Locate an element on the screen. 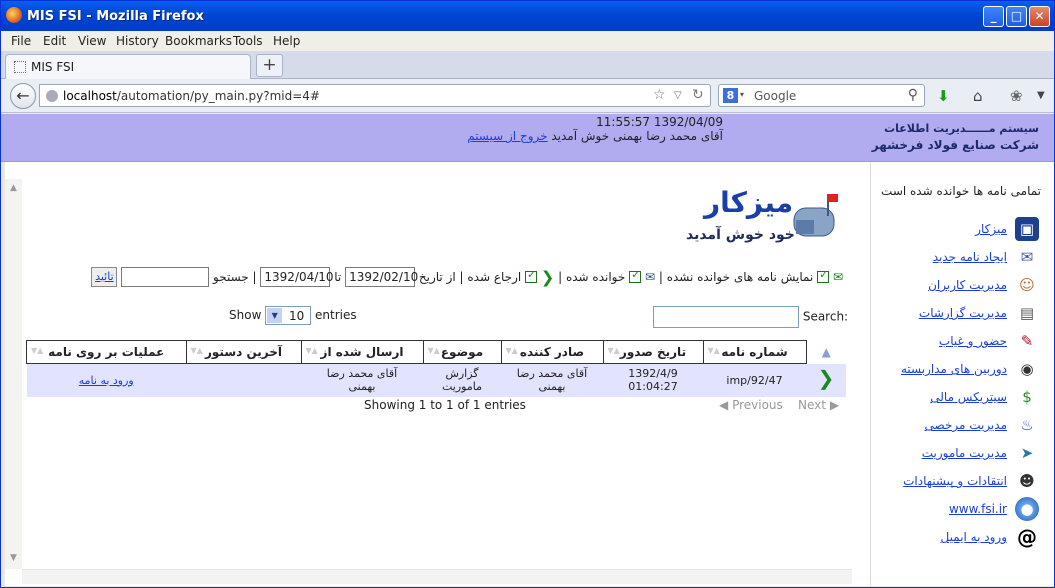 The height and width of the screenshot is (588, 1055). page-length-select: ▼ 10 is located at coordinates (288, 315).